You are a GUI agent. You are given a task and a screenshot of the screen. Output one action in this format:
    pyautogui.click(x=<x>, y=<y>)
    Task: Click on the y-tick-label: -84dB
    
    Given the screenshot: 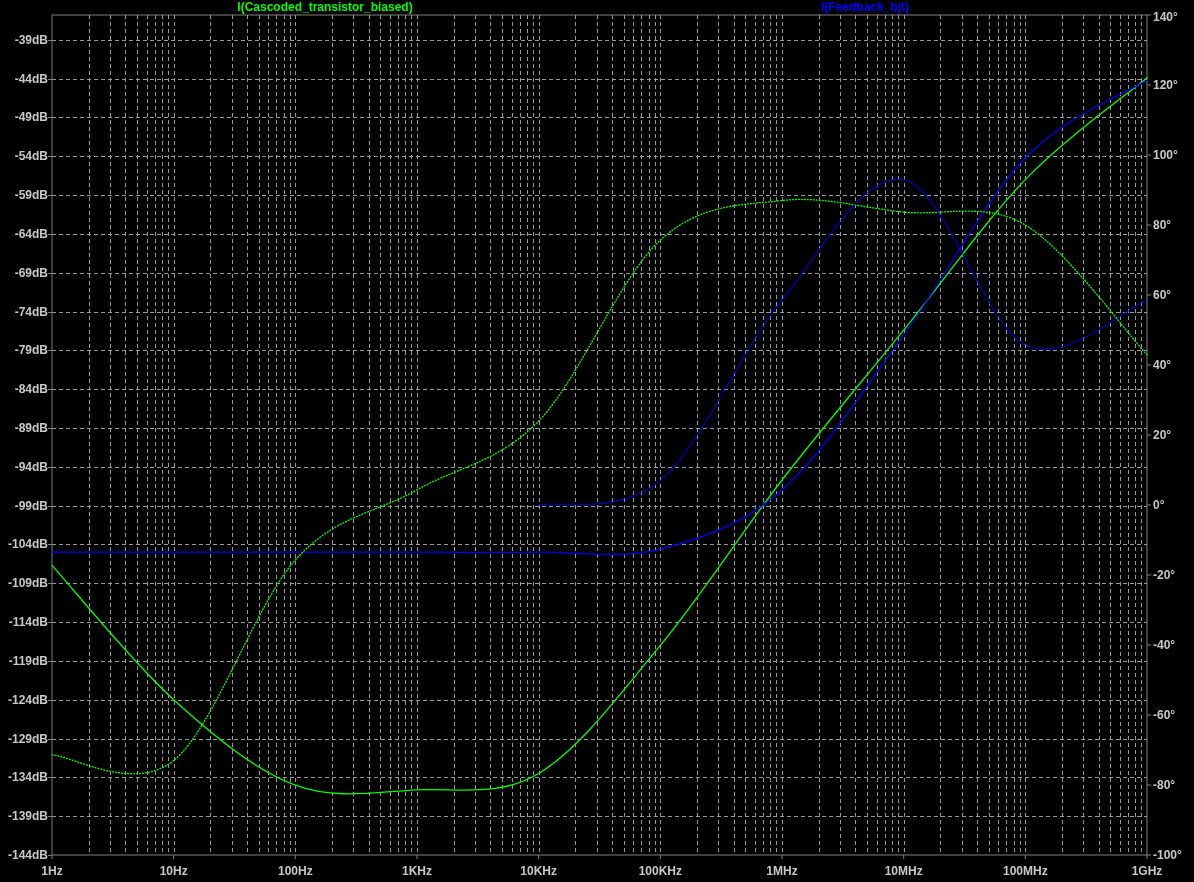 What is the action you would take?
    pyautogui.click(x=31, y=389)
    